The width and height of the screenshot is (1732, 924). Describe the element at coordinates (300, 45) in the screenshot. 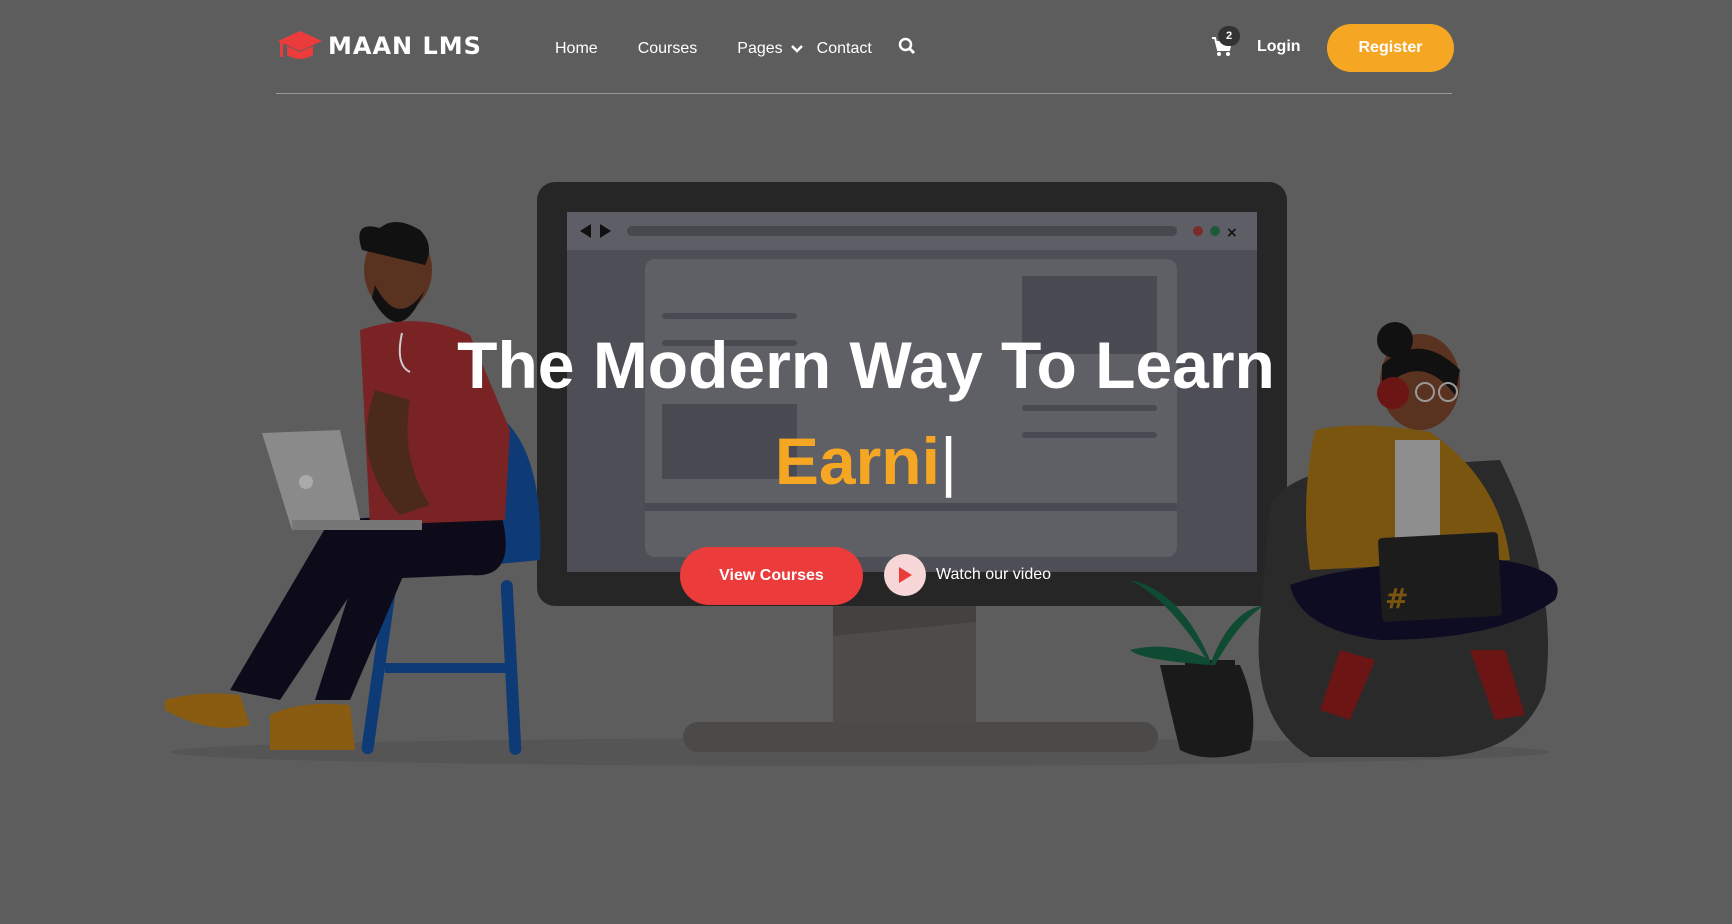

I see `graduation-cap-icon` at that location.